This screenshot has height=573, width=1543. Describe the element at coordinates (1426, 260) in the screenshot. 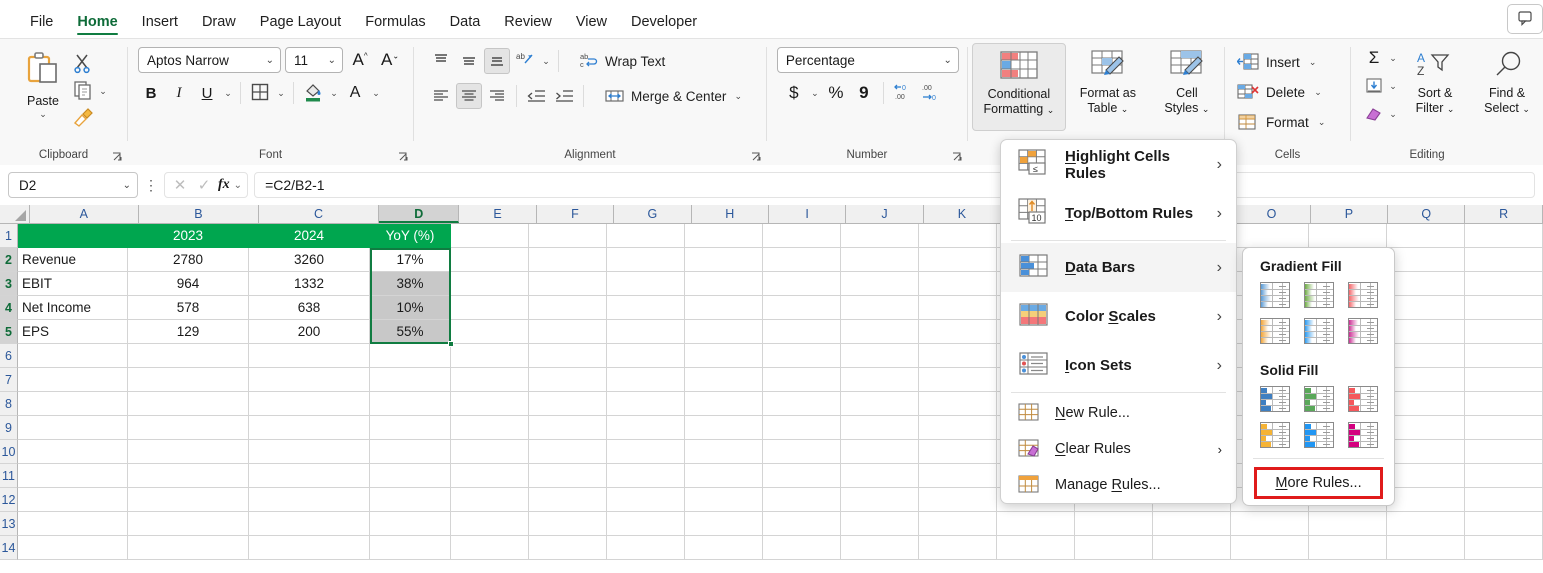

I see `cell-q2` at that location.